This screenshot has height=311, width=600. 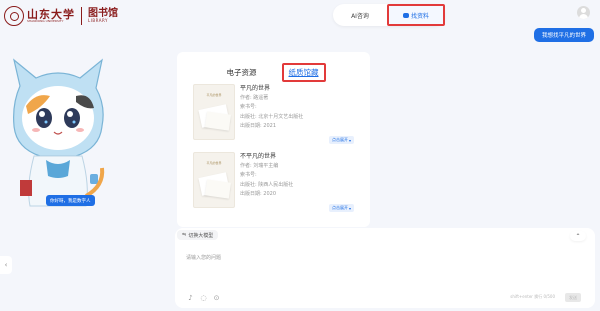 What do you see at coordinates (98, 20) in the screenshot?
I see `library-name-en: LIBRARY` at bounding box center [98, 20].